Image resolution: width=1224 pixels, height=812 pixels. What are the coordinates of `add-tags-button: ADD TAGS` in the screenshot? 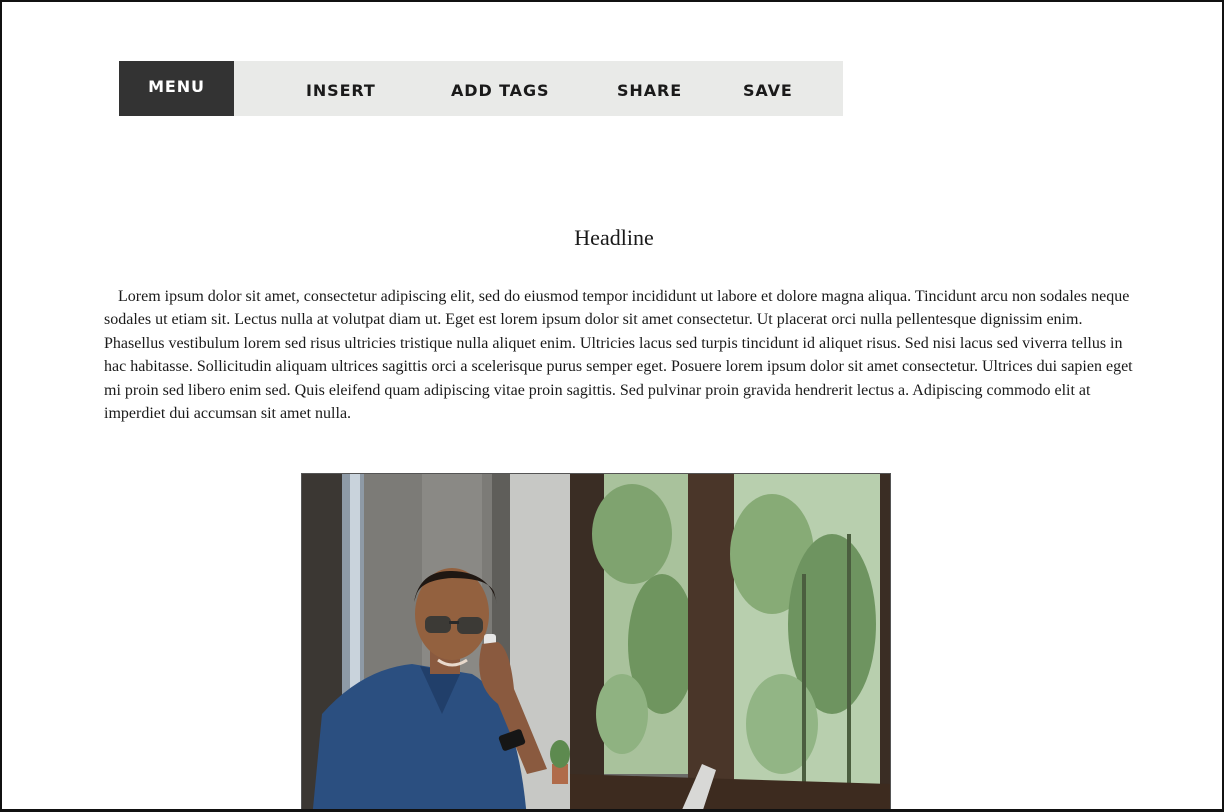 It's located at (500, 88).